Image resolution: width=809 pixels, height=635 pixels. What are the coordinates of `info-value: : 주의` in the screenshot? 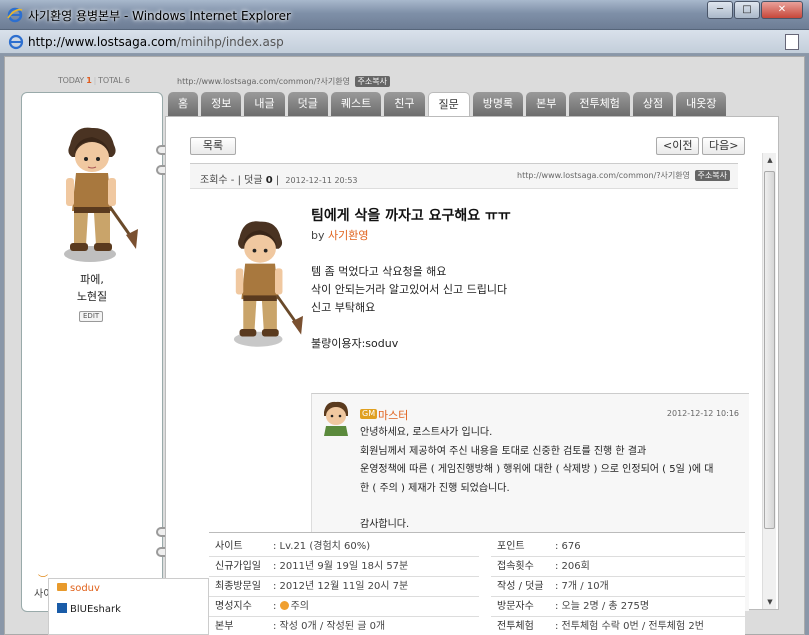 It's located at (291, 607).